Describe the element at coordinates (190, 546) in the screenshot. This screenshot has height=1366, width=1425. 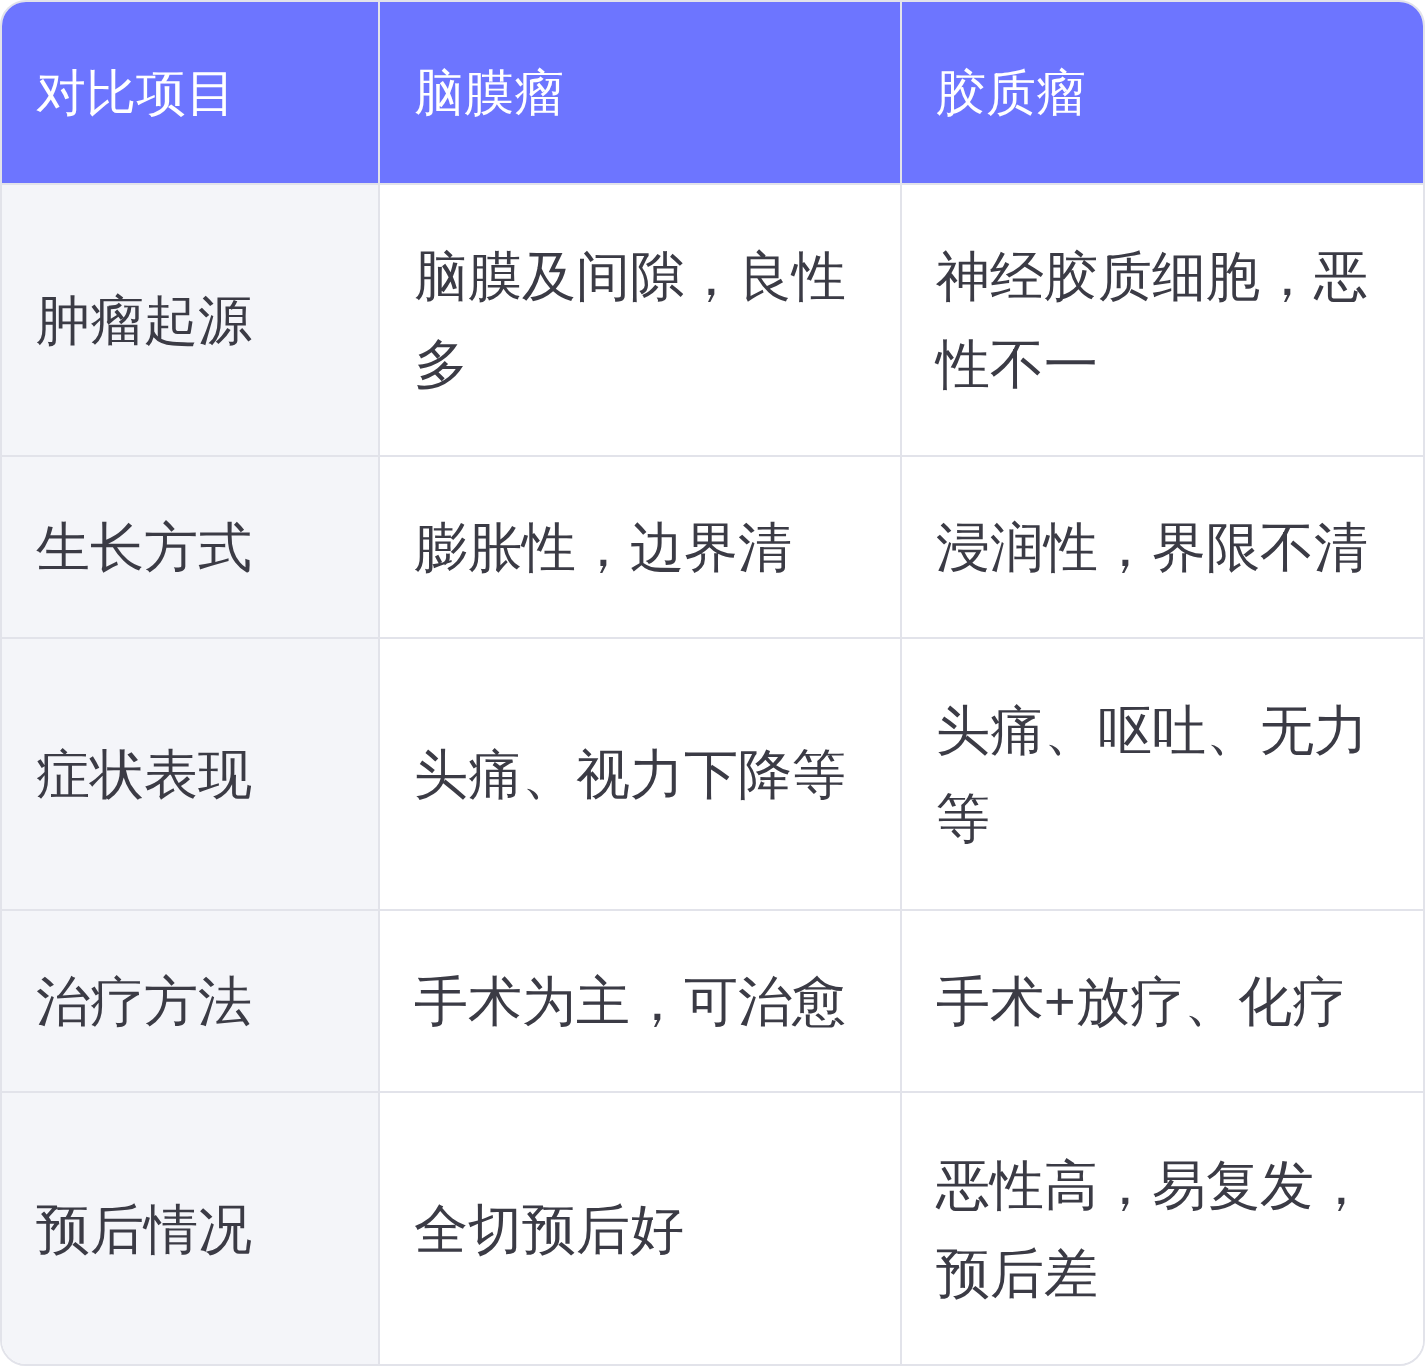
I see `row-header-cell: 生长方式` at that location.